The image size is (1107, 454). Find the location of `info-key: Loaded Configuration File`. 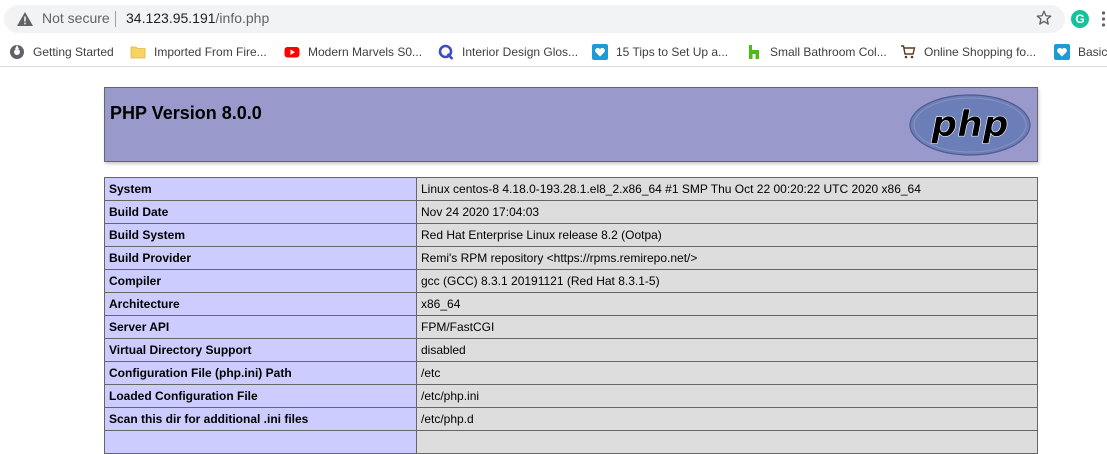

info-key: Loaded Configuration File is located at coordinates (260, 396).